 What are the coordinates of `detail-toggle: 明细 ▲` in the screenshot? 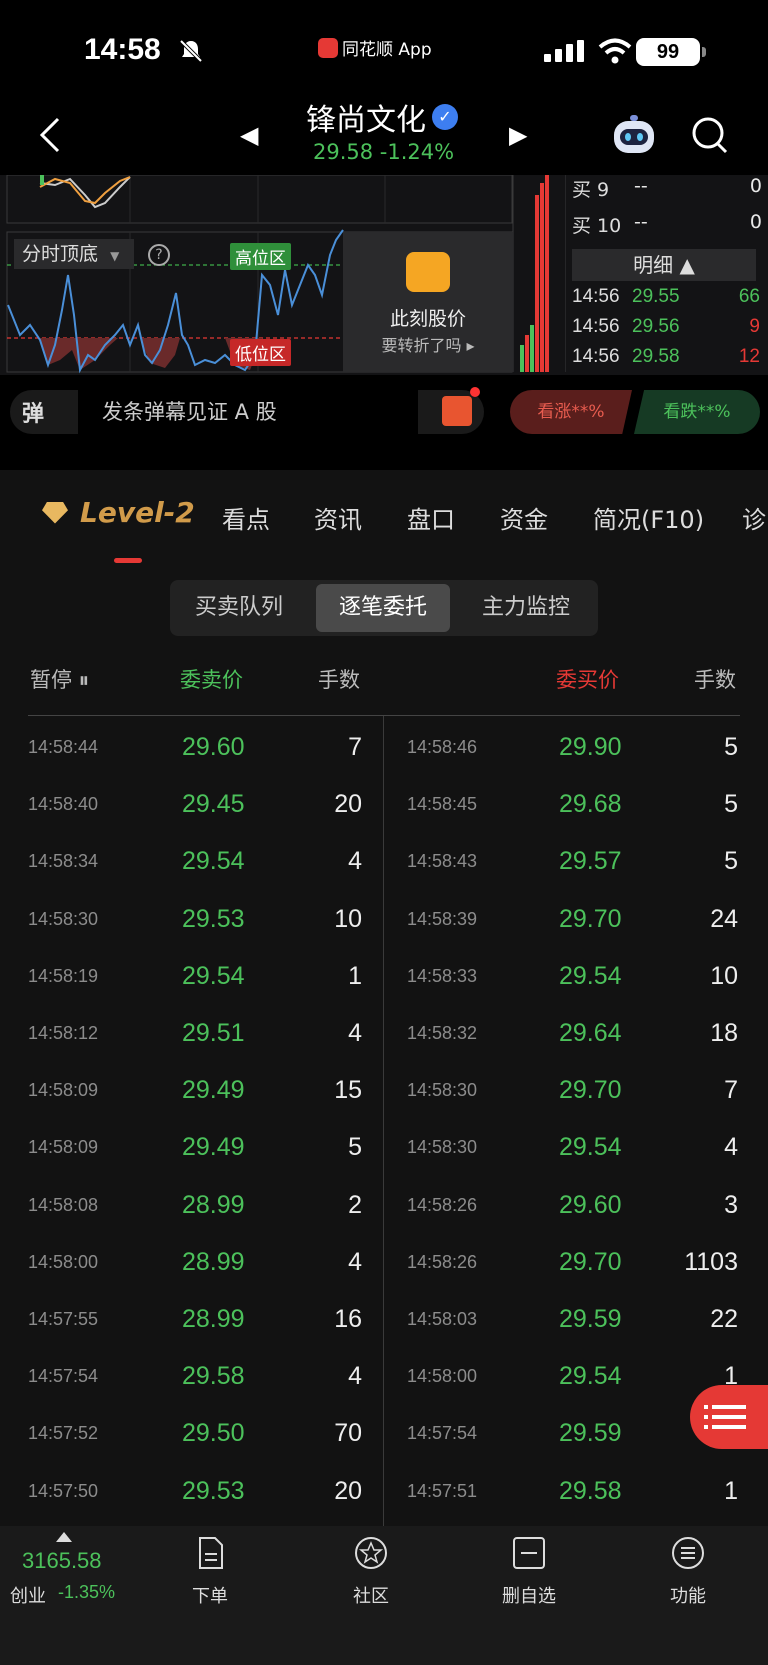 It's located at (664, 265).